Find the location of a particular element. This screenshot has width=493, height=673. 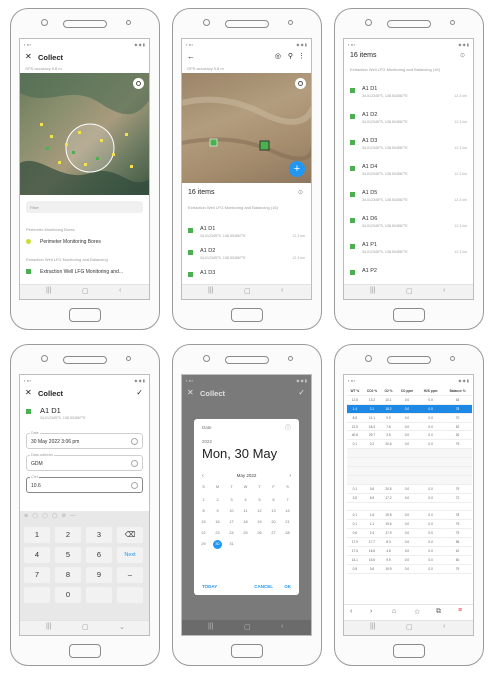

next-month-icon: › is located at coordinates (290, 476).